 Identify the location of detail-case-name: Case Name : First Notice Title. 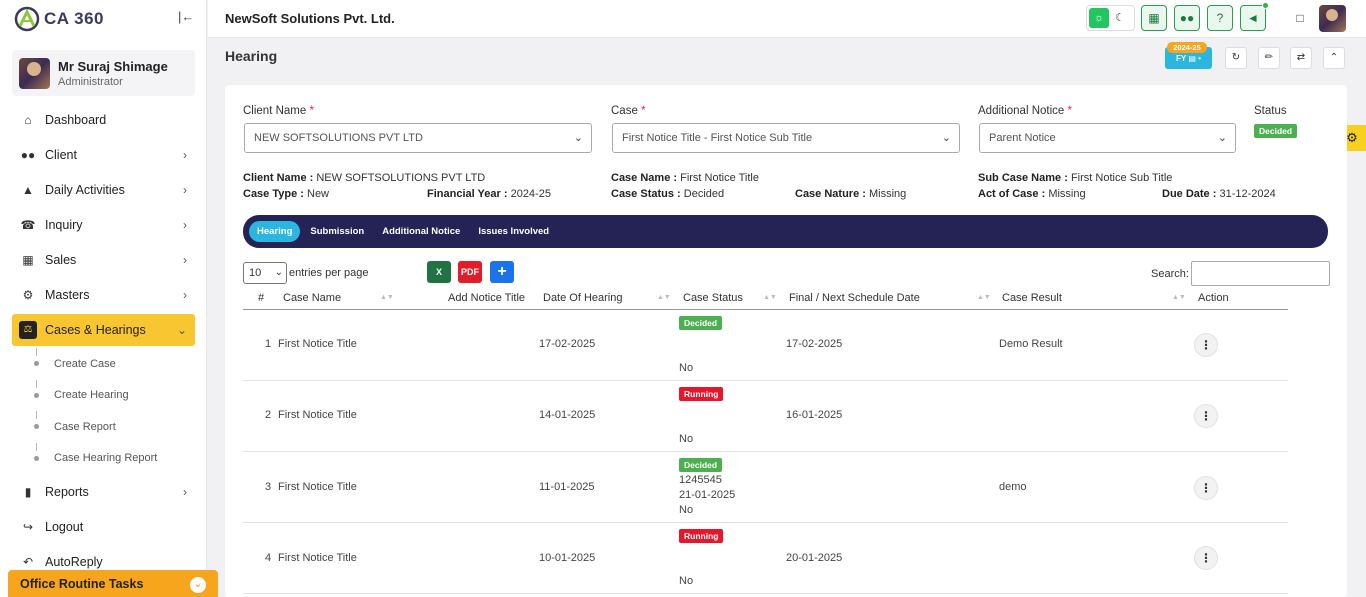
(685, 178).